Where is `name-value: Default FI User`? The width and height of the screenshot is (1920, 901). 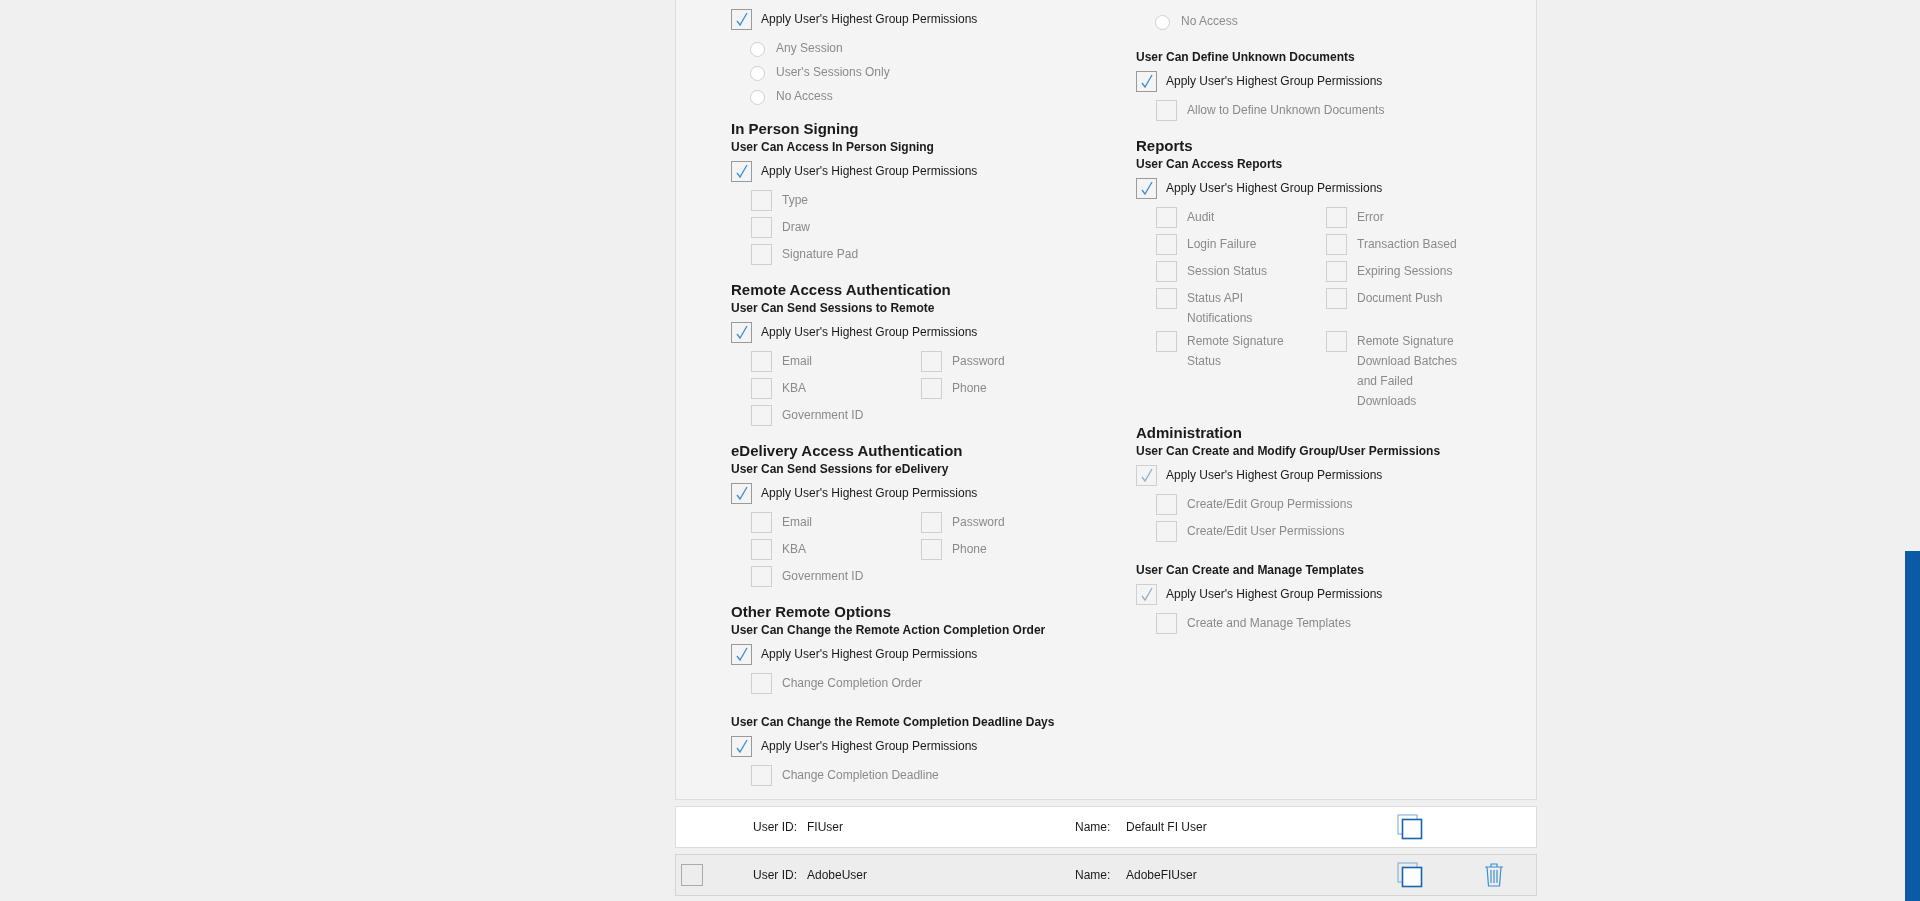
name-value: Default FI User is located at coordinates (1167, 827).